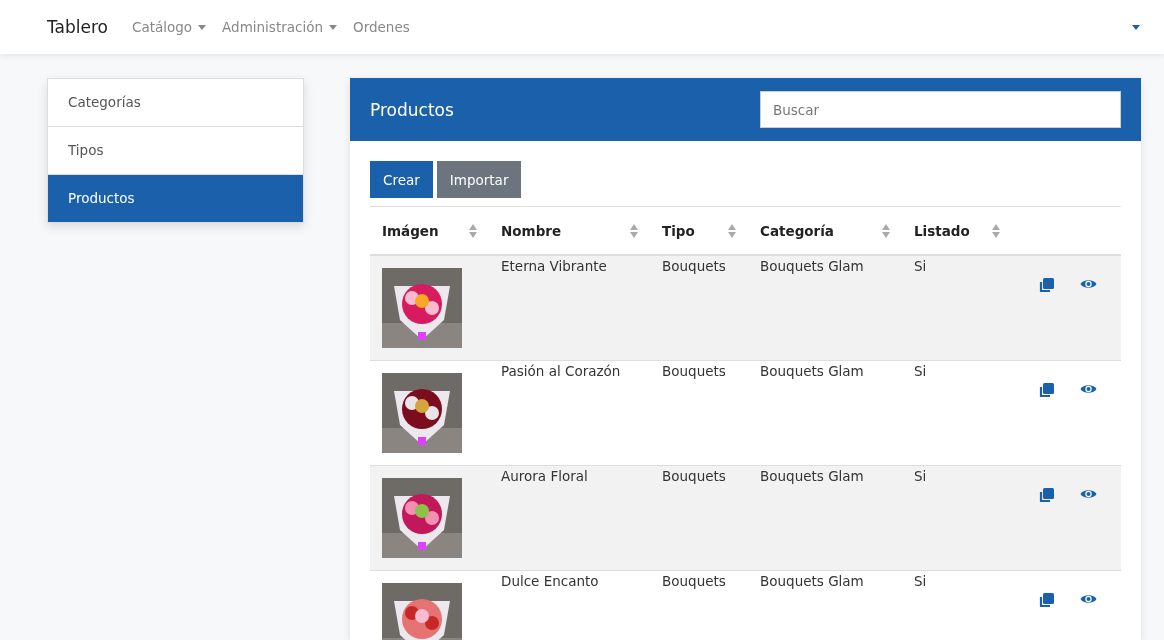 This screenshot has height=640, width=1164. I want to click on column-header: Imágen, so click(410, 230).